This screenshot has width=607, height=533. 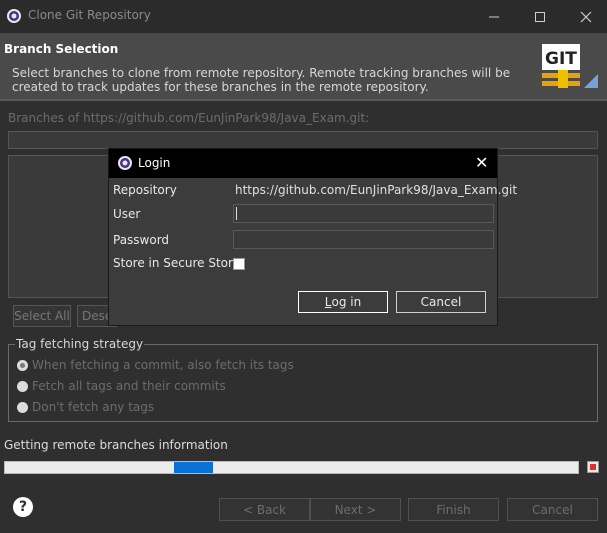 What do you see at coordinates (89, 15) in the screenshot?
I see `window-title: Clone Git Repository` at bounding box center [89, 15].